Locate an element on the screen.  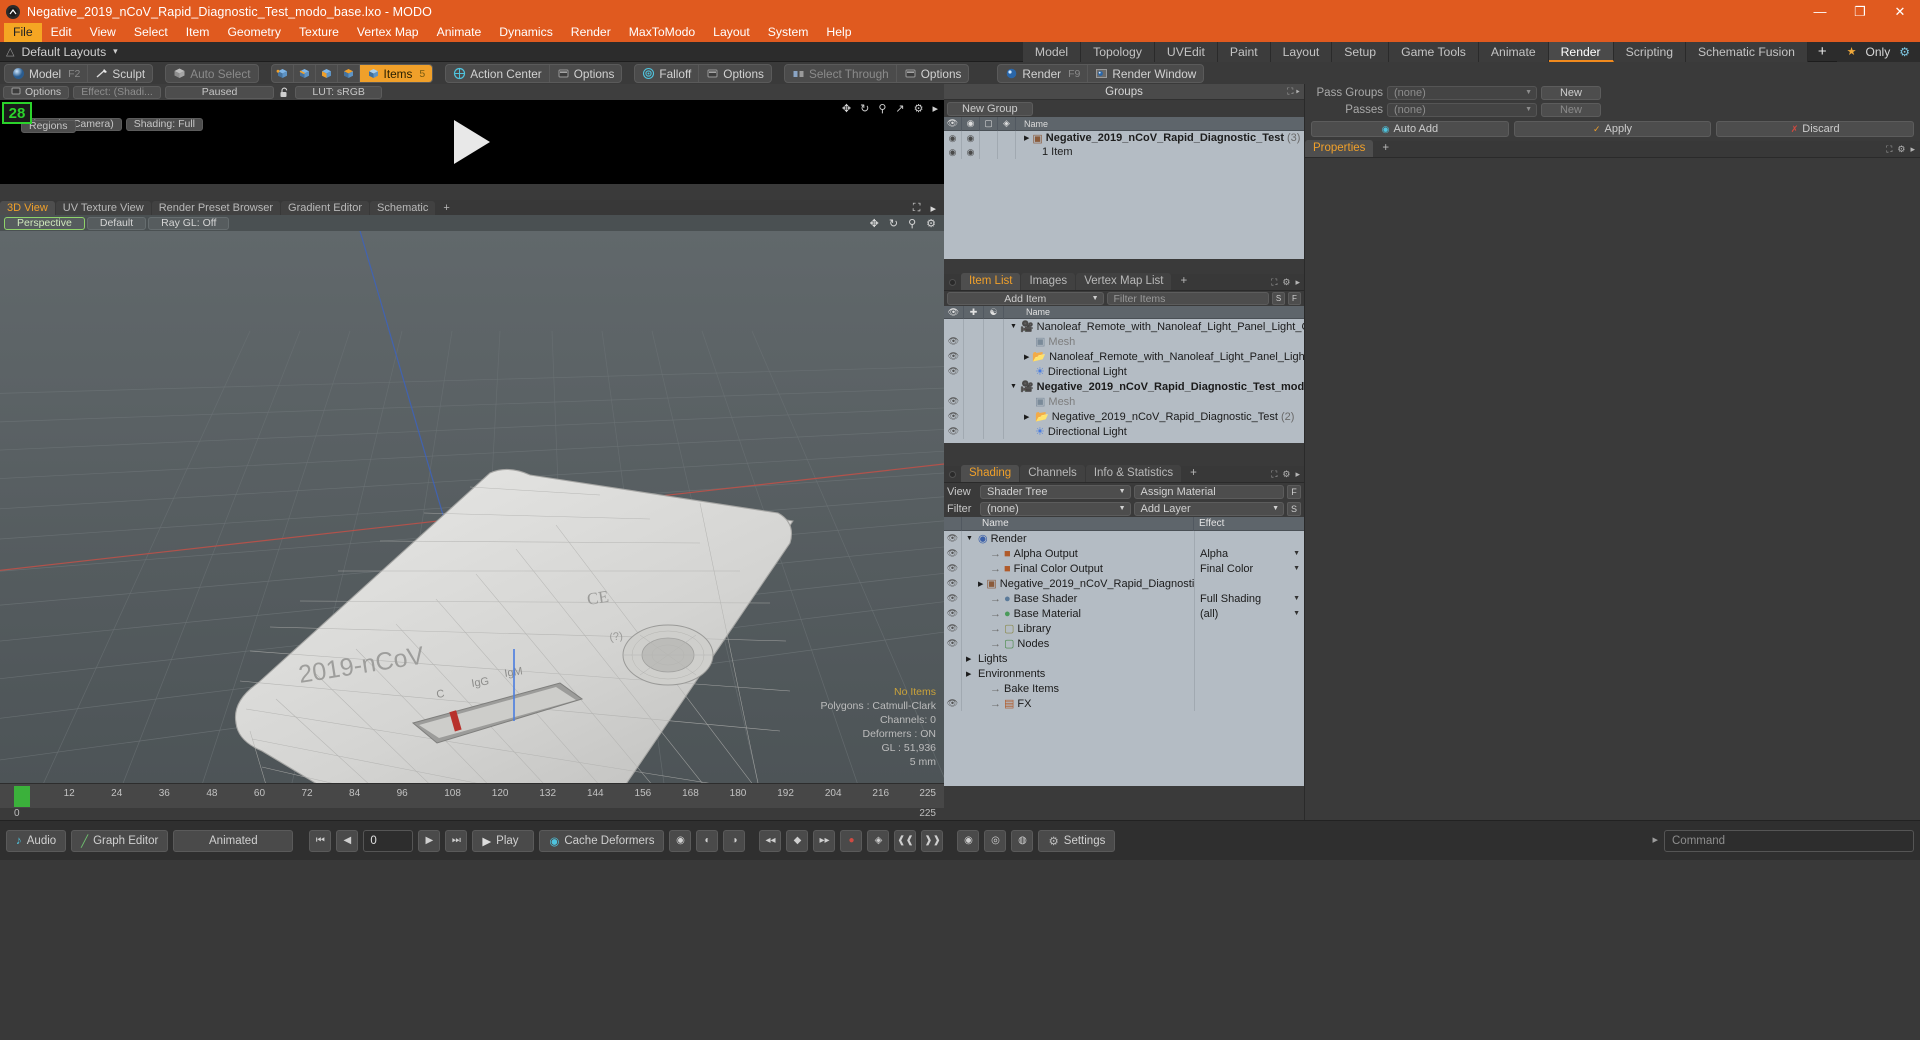
add-properties-tab-button: + is located at coordinates (1385, 148).